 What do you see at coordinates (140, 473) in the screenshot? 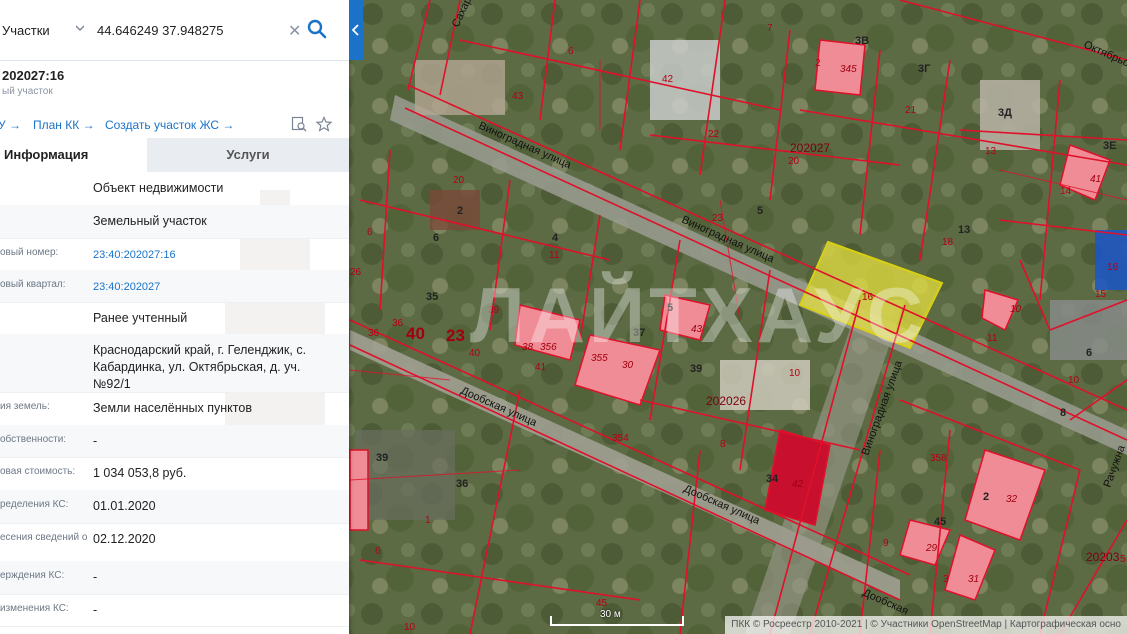
I see `info-row-value: 1 034 053,8 руб.` at bounding box center [140, 473].